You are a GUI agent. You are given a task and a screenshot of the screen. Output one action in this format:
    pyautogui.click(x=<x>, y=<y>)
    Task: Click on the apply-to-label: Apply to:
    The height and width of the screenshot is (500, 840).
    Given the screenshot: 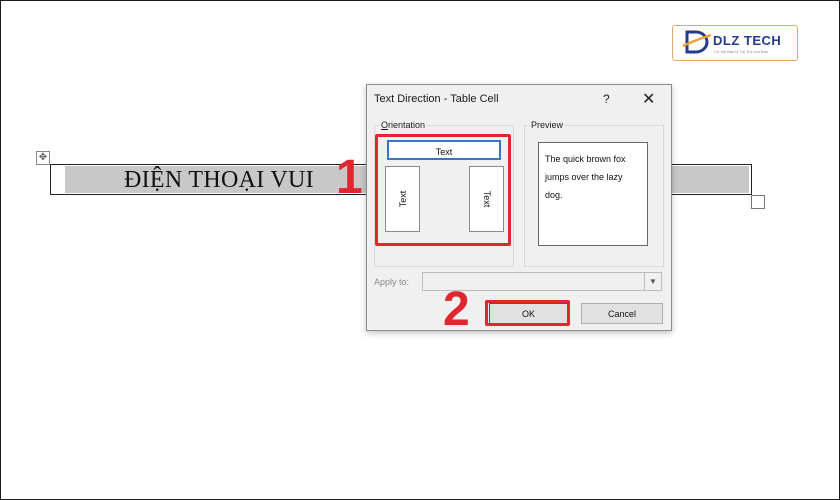 What is the action you would take?
    pyautogui.click(x=392, y=282)
    